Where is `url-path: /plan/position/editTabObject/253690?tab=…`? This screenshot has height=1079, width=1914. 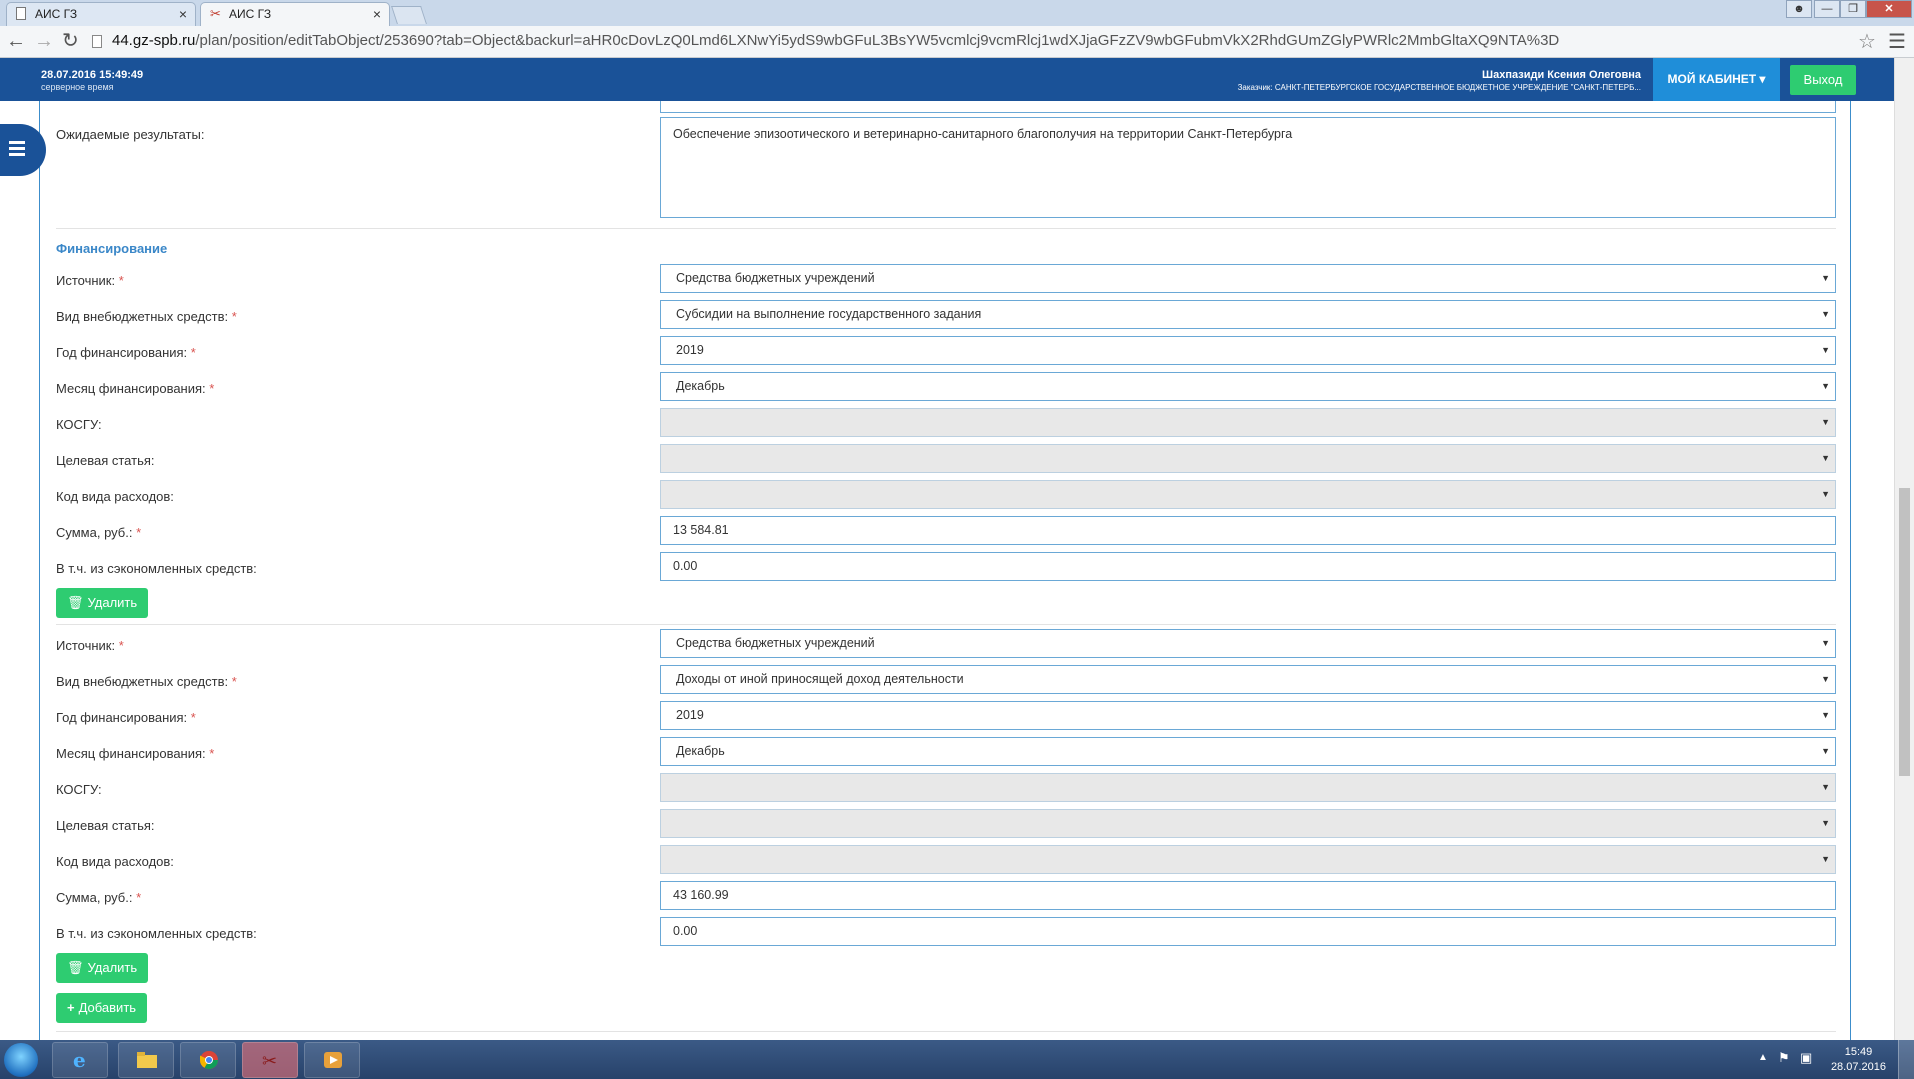 url-path: /plan/position/editTabObject/253690?tab=… is located at coordinates (877, 40).